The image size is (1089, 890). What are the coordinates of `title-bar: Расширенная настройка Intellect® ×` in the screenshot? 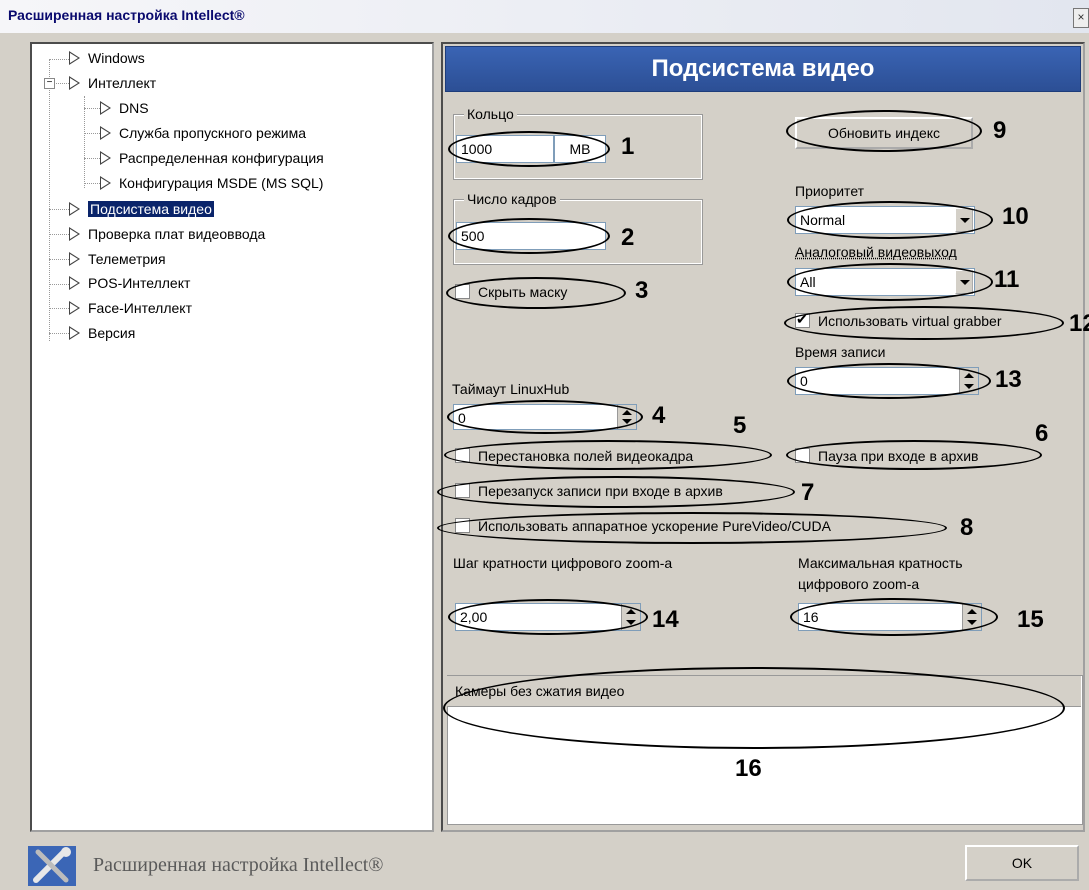 It's located at (544, 16).